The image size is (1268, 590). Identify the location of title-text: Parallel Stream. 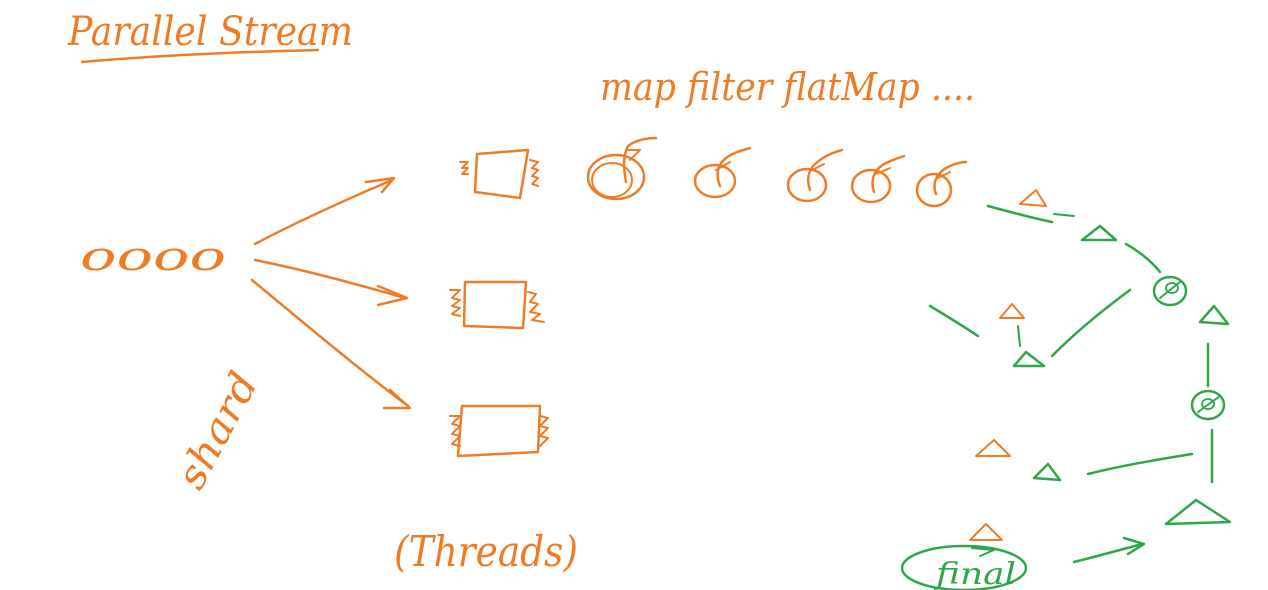
(210, 32).